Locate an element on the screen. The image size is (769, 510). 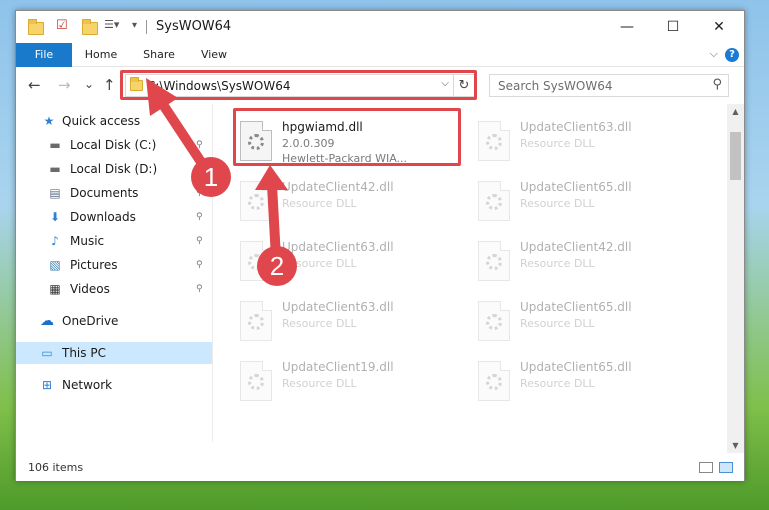
network-icon: ⊞ is located at coordinates (47, 385).